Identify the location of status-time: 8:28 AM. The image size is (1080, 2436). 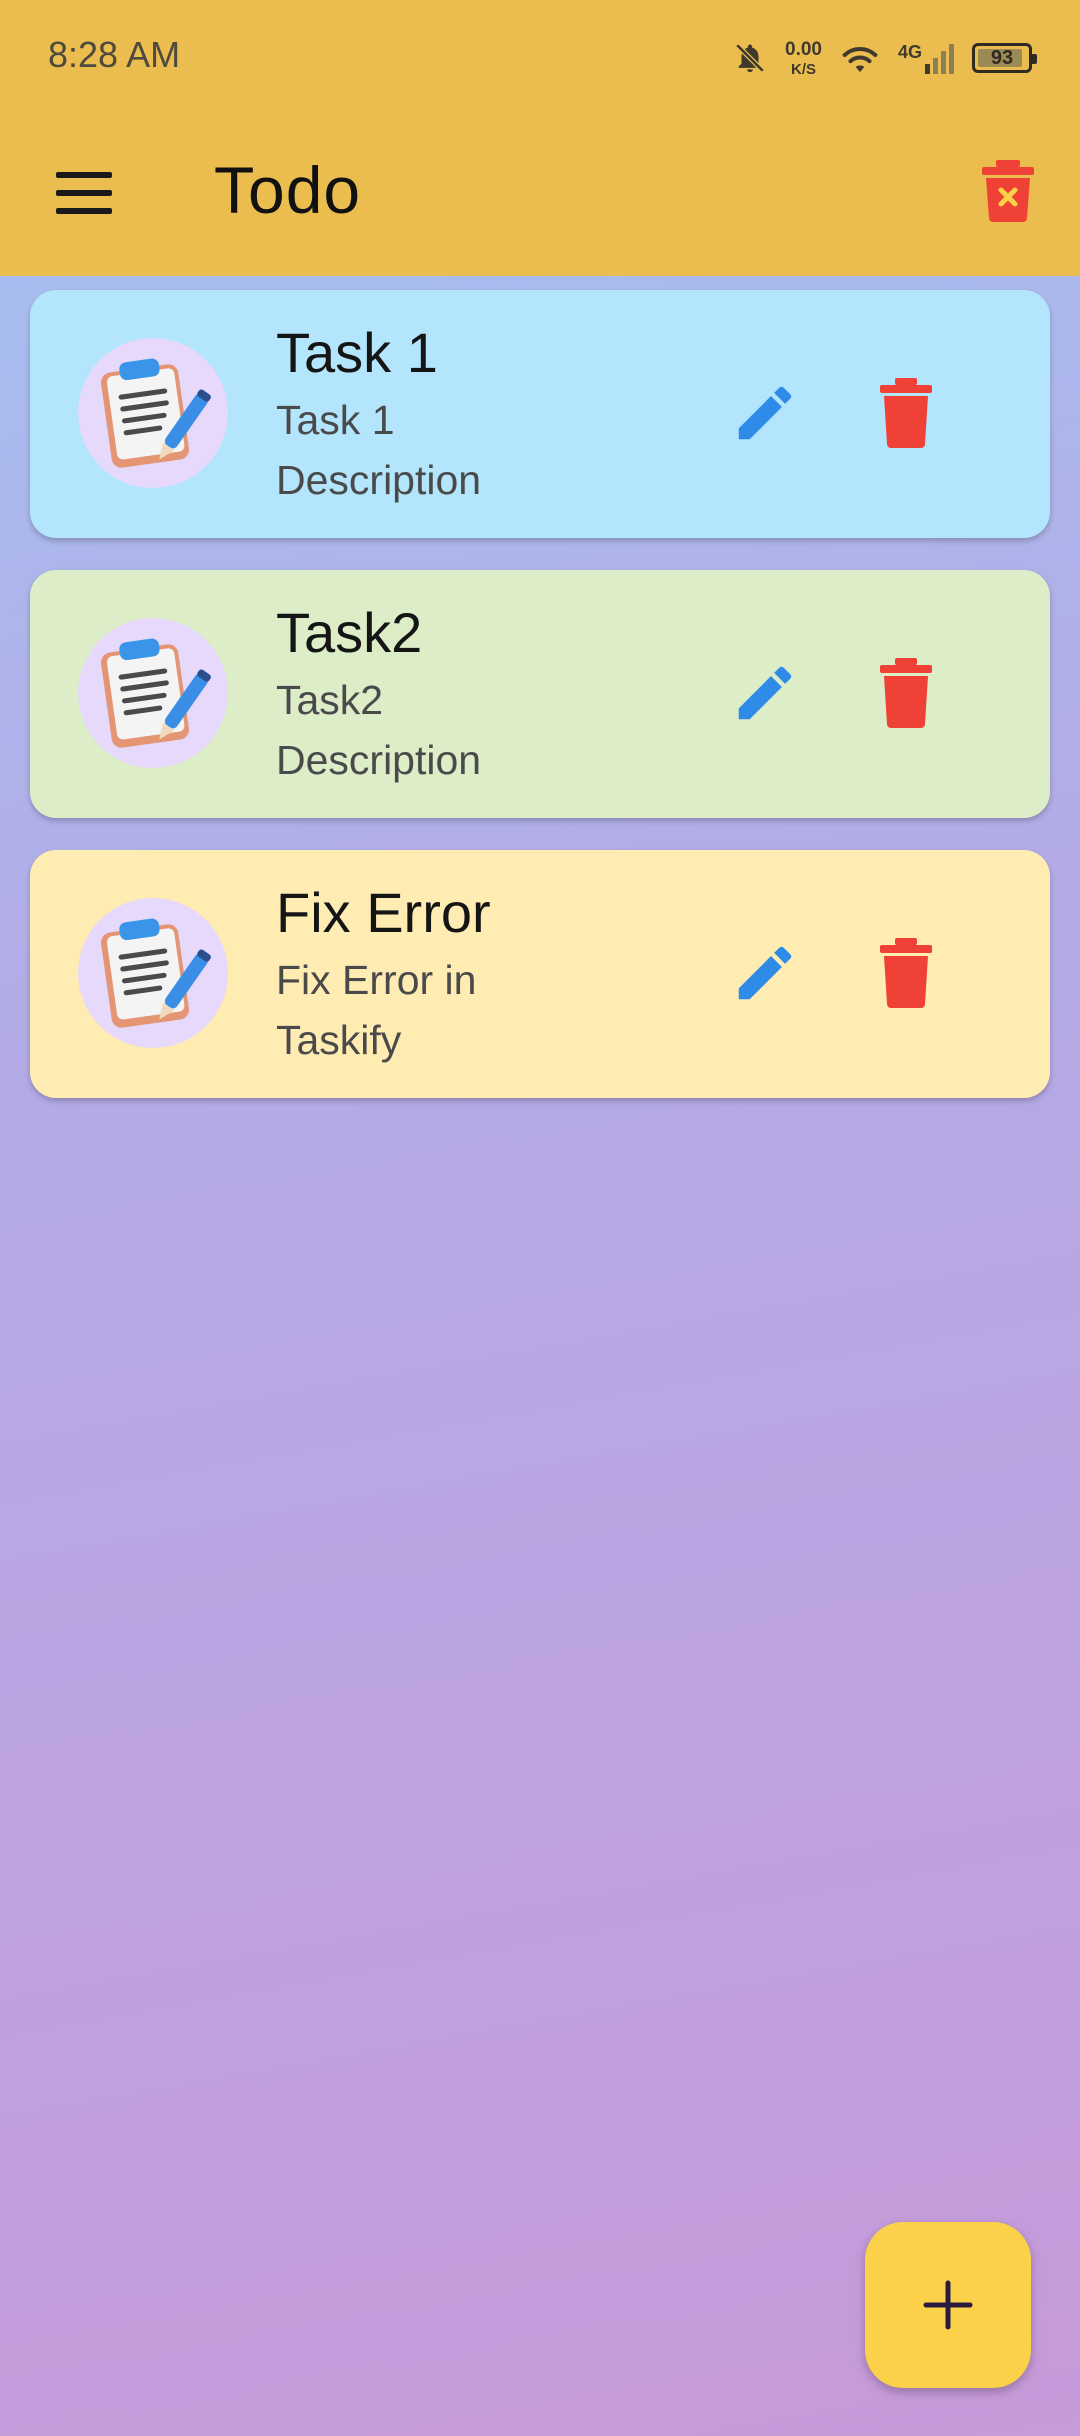
(114, 54).